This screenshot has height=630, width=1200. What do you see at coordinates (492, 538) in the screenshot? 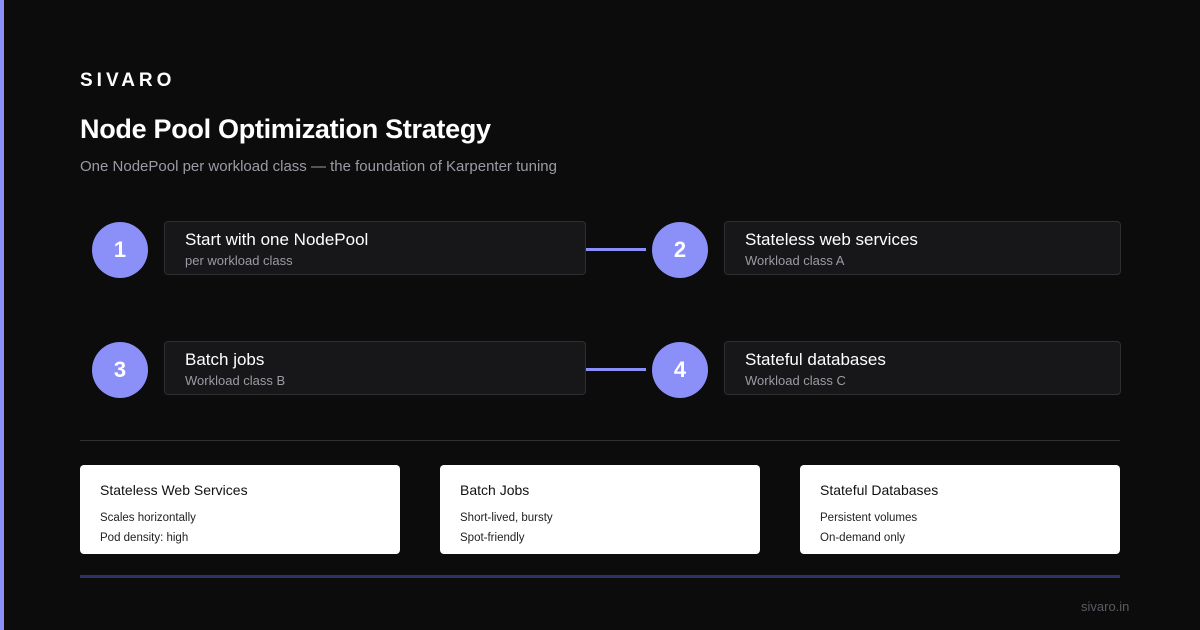
I see `info-card-line: Spot-friendly` at bounding box center [492, 538].